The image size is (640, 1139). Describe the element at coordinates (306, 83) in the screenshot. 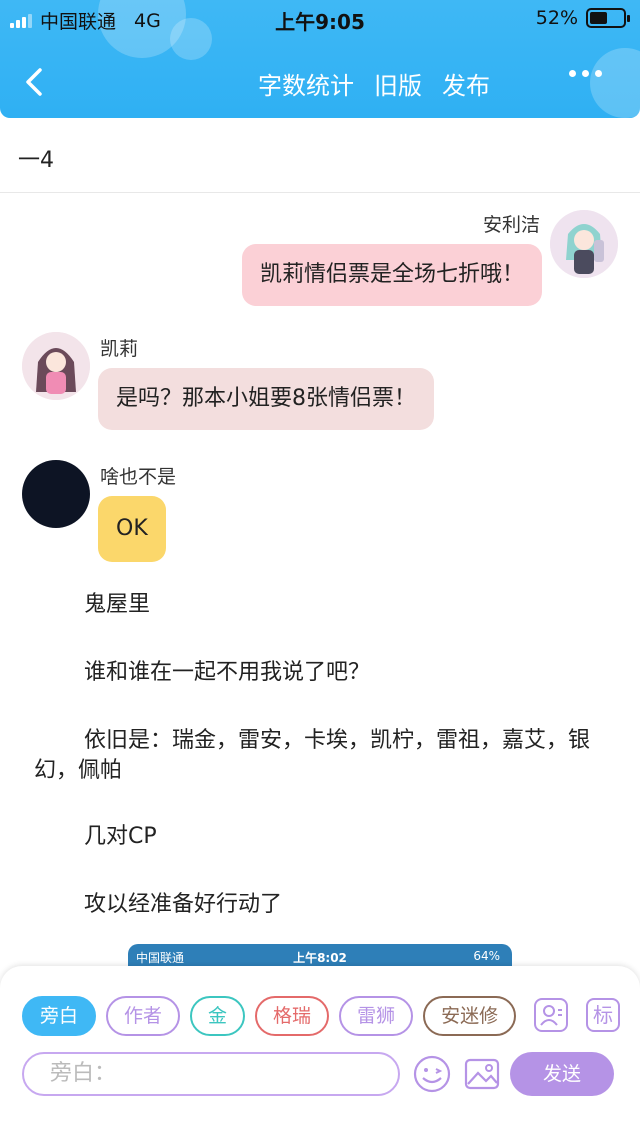

I see `word-count-button: 字数统计` at that location.